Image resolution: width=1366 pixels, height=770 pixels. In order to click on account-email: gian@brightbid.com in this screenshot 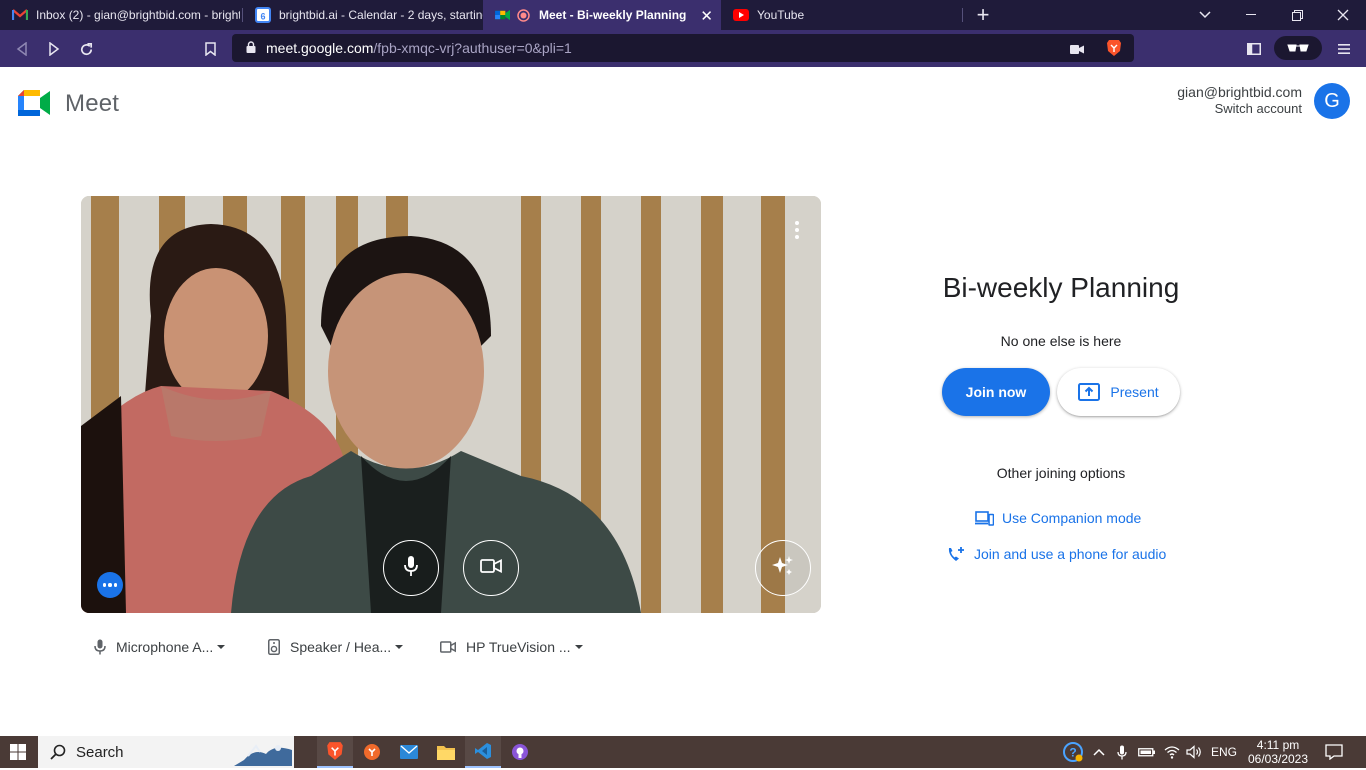, I will do `click(1239, 92)`.